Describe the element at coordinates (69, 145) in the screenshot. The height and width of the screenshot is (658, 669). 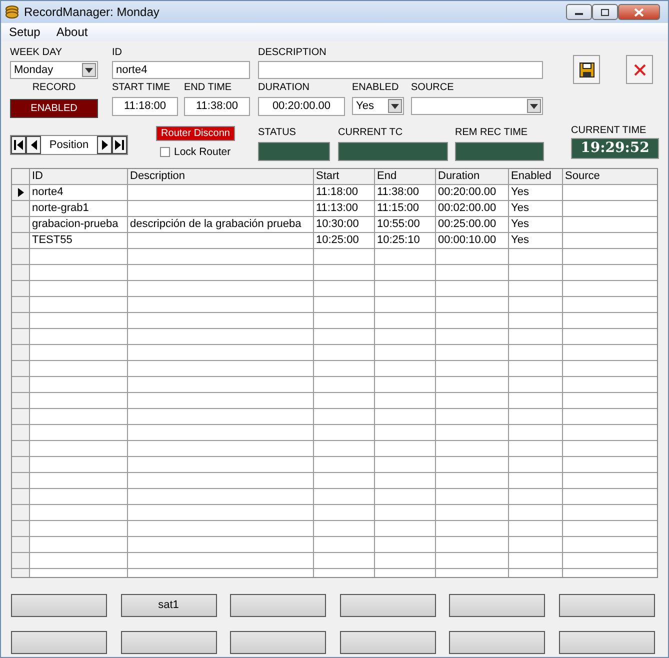
I see `position-label: Position` at that location.